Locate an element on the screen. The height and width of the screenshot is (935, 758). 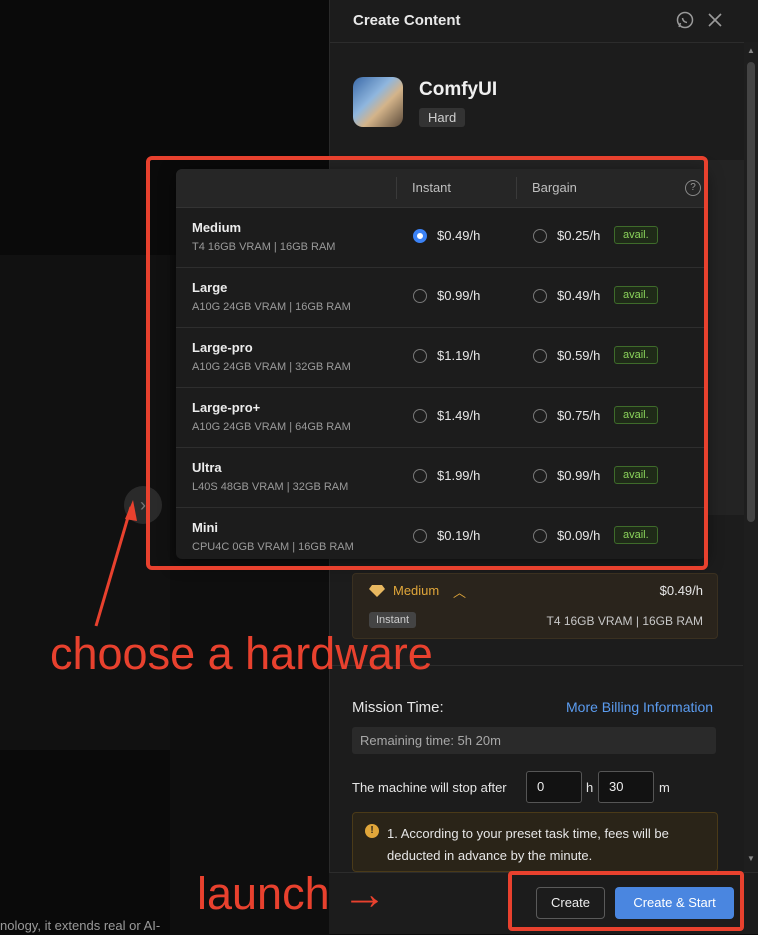
choose-hardware-annotation: choose a hardware is located at coordinates (241, 653).